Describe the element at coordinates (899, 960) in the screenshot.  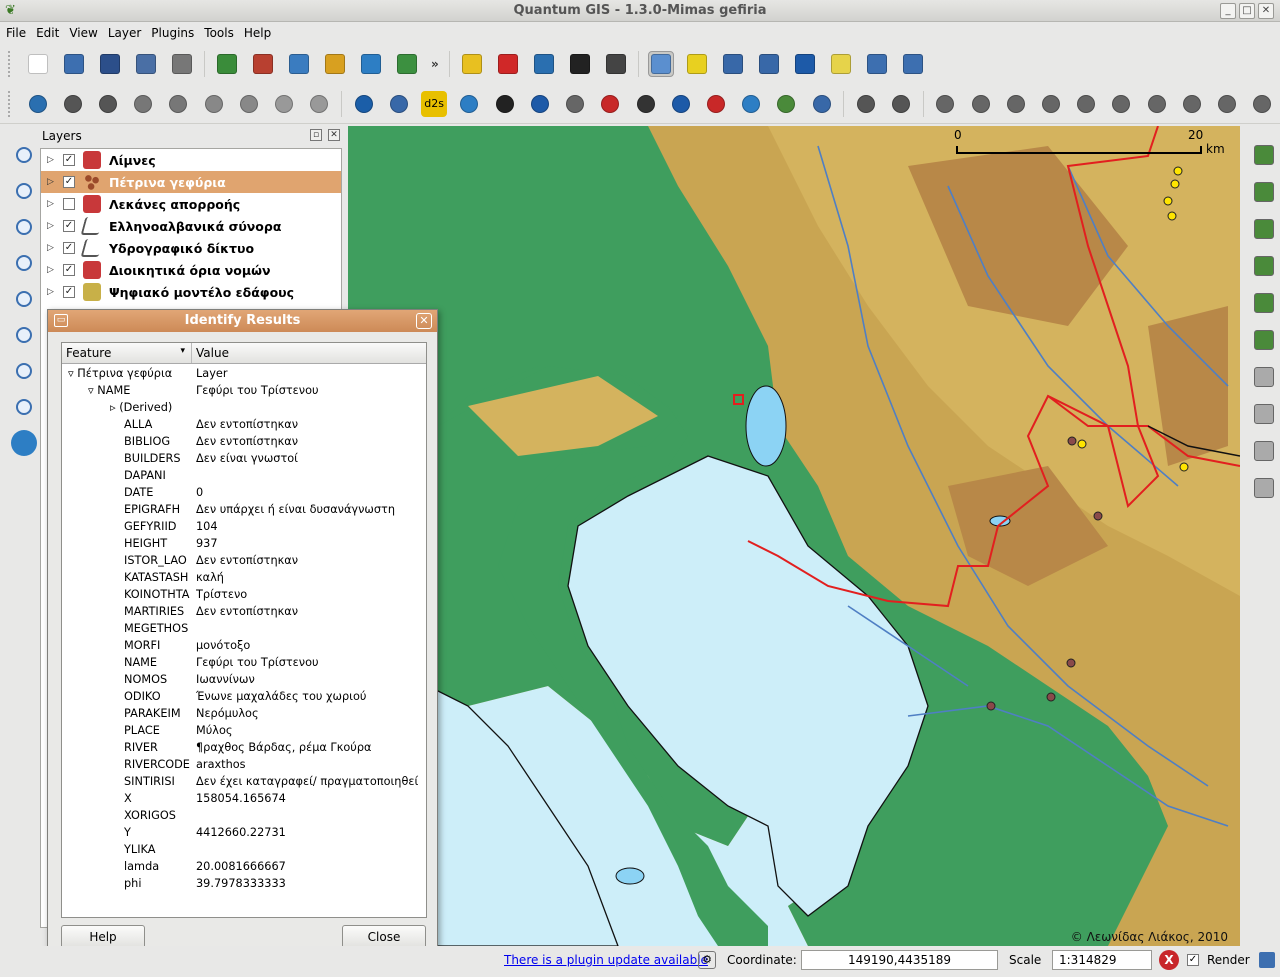
I see `coordinate-field: 149190,4435189` at that location.